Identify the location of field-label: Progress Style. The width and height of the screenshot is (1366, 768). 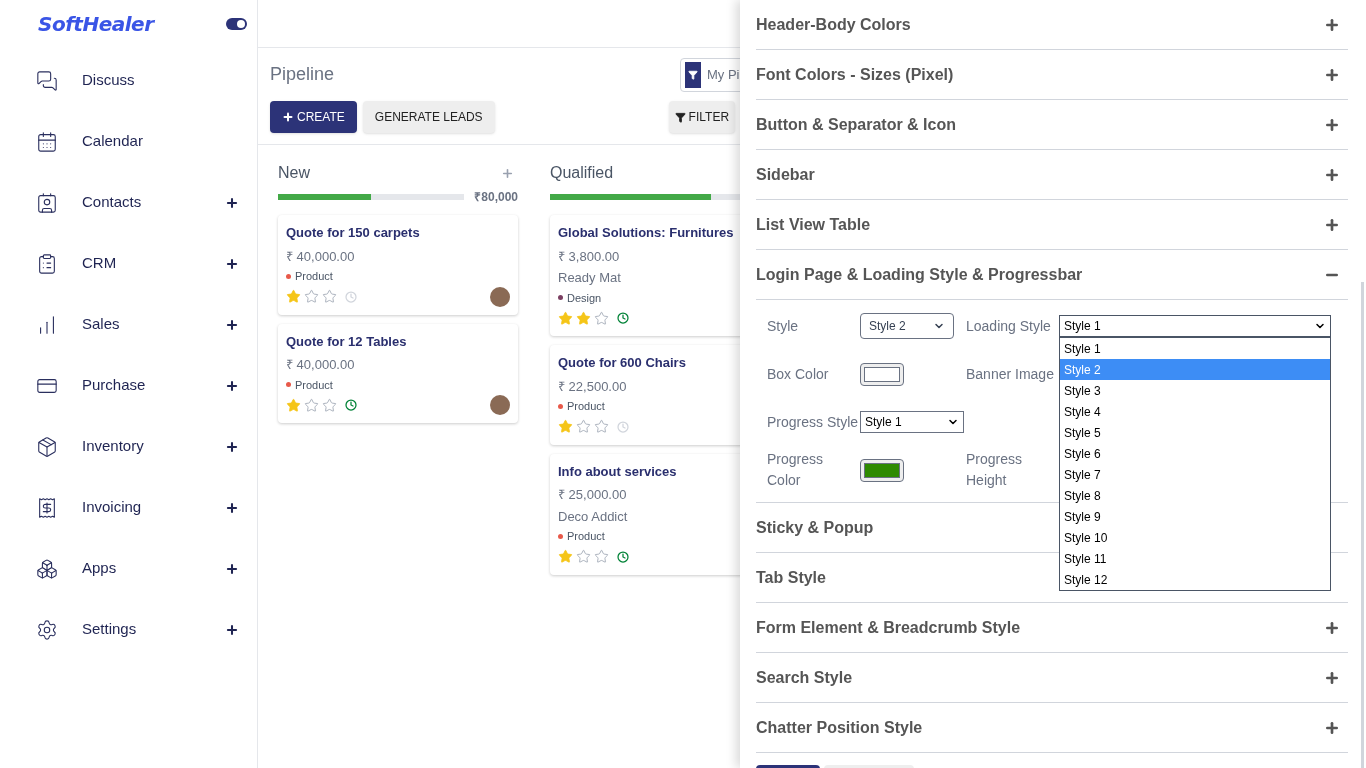
(813, 422).